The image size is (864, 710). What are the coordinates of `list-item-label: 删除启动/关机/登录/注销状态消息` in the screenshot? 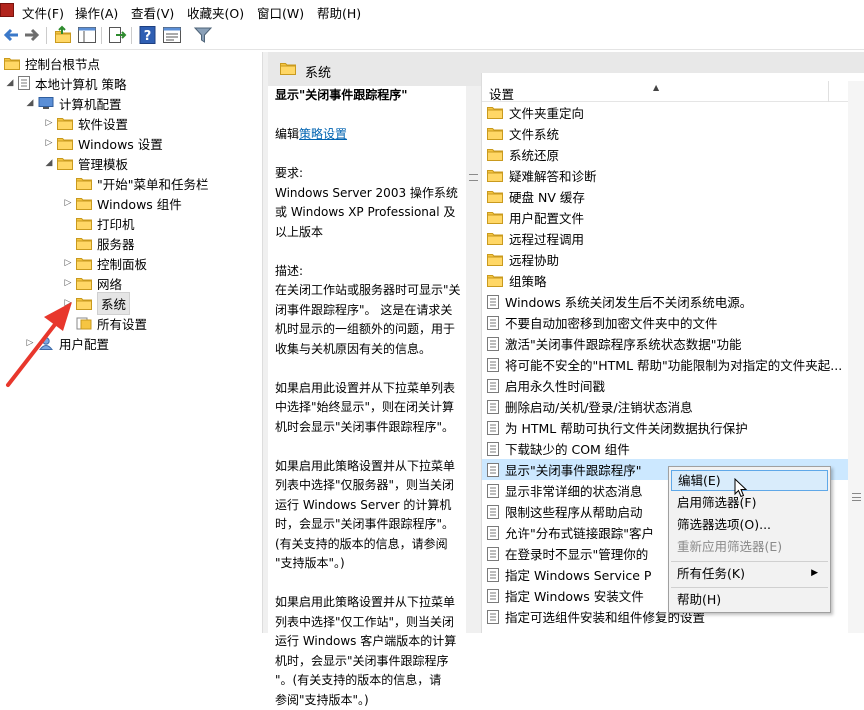 It's located at (599, 406).